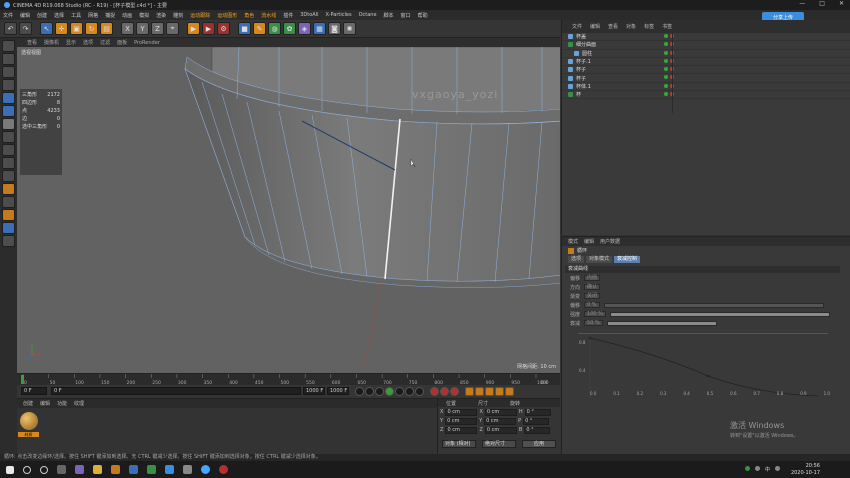 The image size is (850, 478). Describe the element at coordinates (142, 28) in the screenshot. I see `y-axis-lock-icon: Y` at that location.